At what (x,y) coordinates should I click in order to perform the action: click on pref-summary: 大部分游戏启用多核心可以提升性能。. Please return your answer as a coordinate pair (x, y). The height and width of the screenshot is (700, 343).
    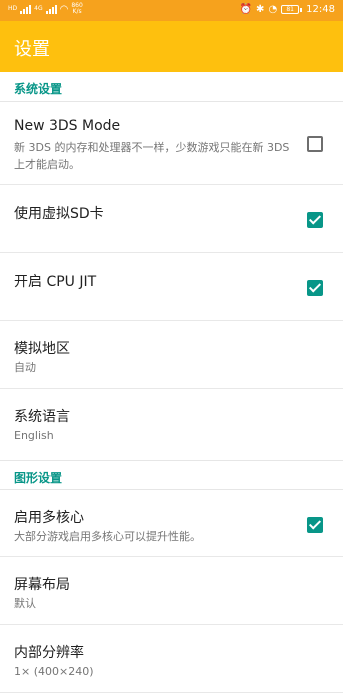
    Looking at the image, I should click on (107, 536).